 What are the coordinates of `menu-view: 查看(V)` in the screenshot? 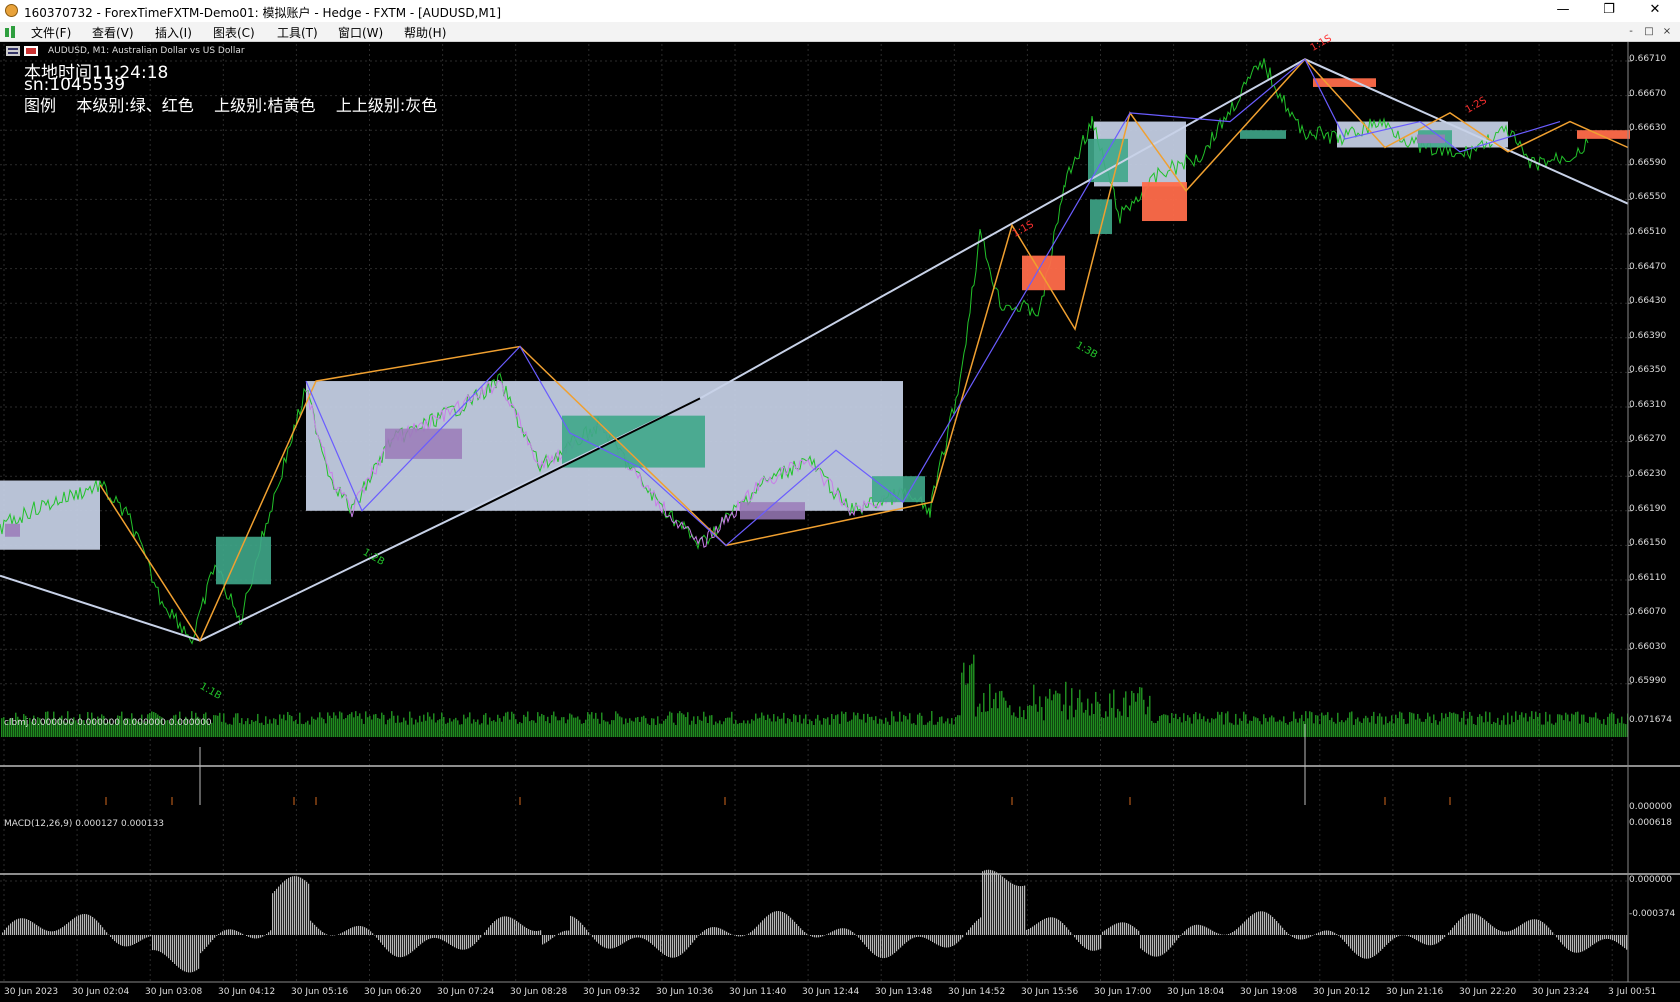 It's located at (113, 32).